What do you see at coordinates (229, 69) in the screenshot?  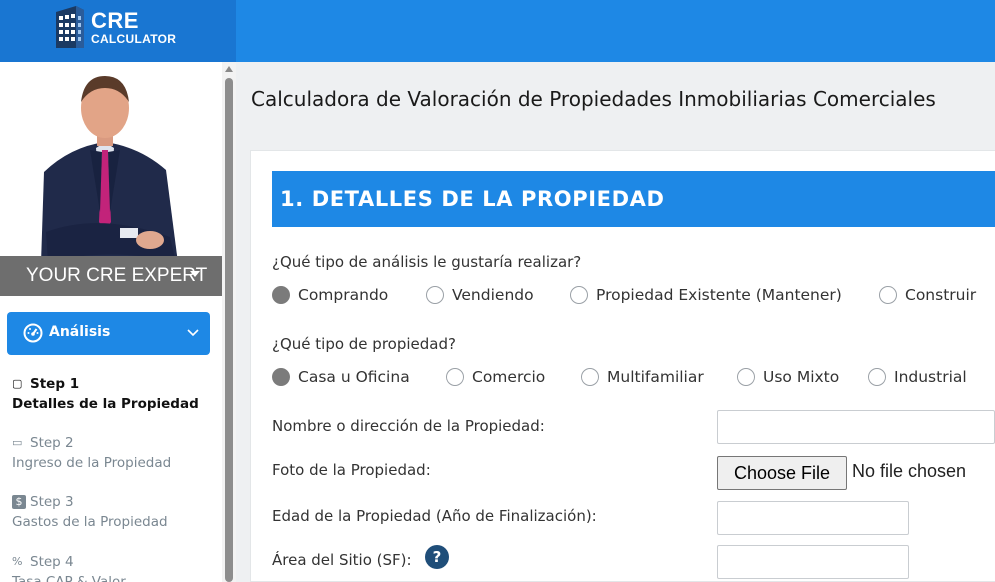 I see `scroll-up-arrow-icon` at bounding box center [229, 69].